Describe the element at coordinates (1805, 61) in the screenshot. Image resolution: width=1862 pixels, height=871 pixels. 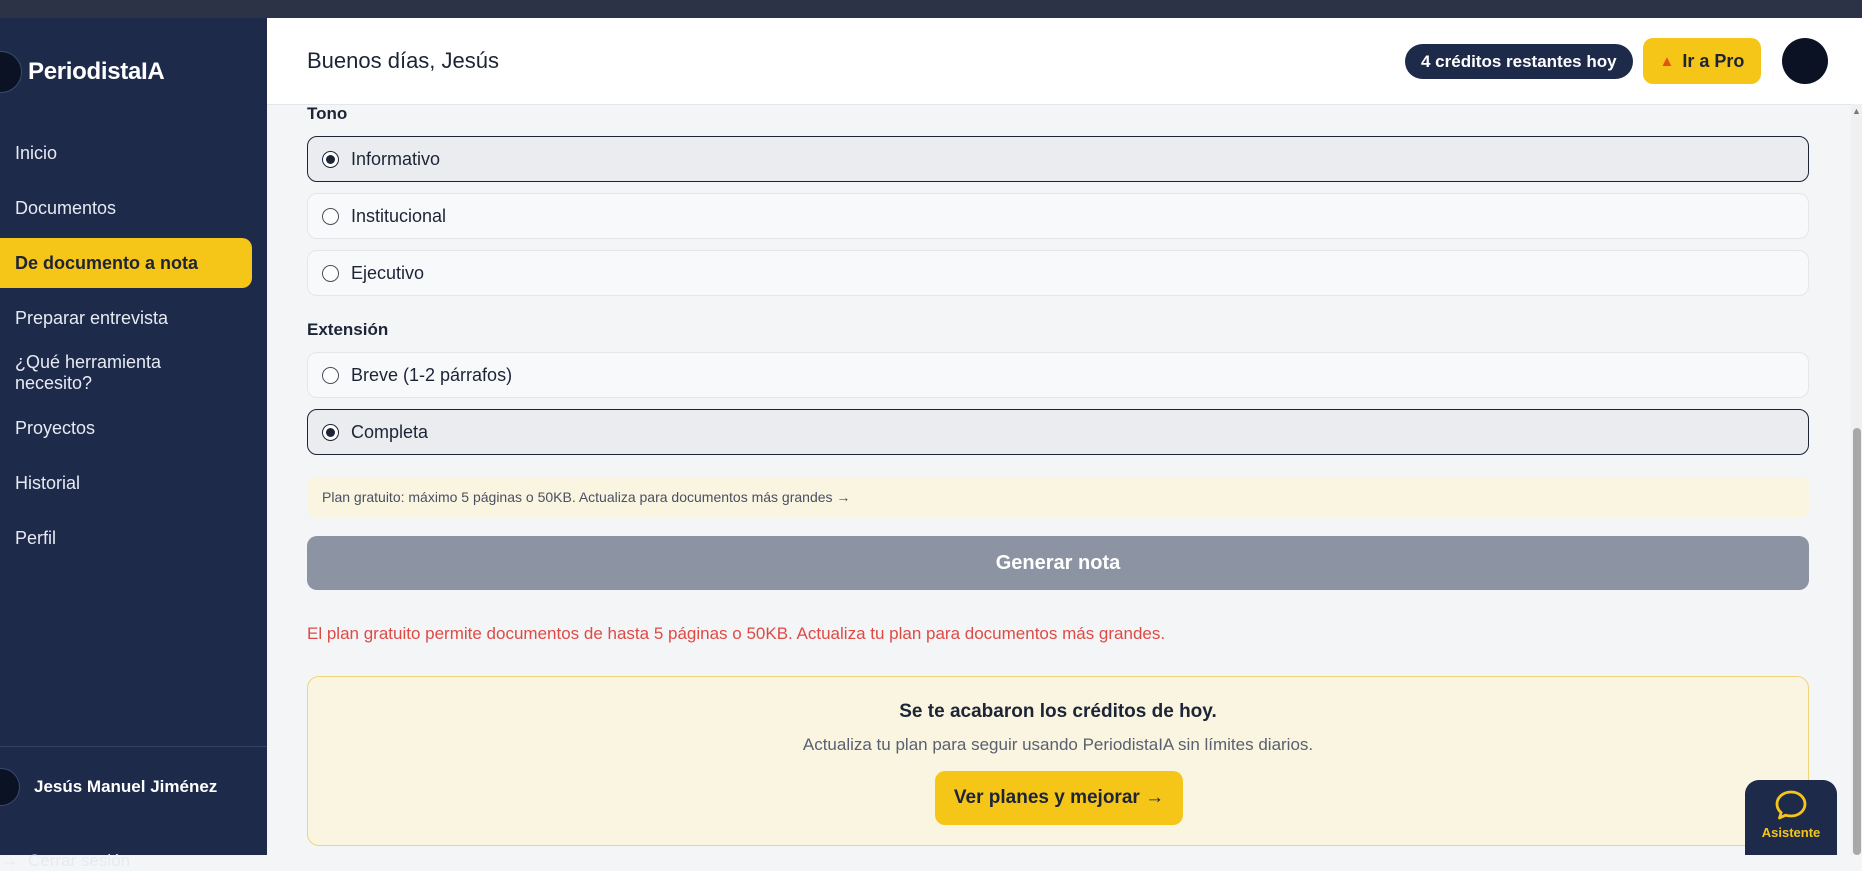
I see `header-avatar` at that location.